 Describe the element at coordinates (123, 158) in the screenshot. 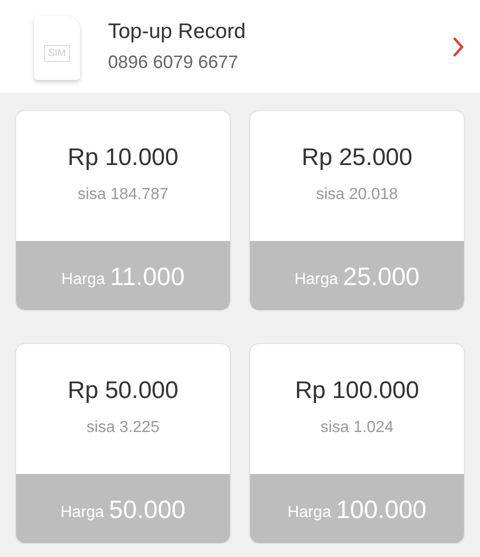

I see `package-amount: Rp 10.000` at that location.